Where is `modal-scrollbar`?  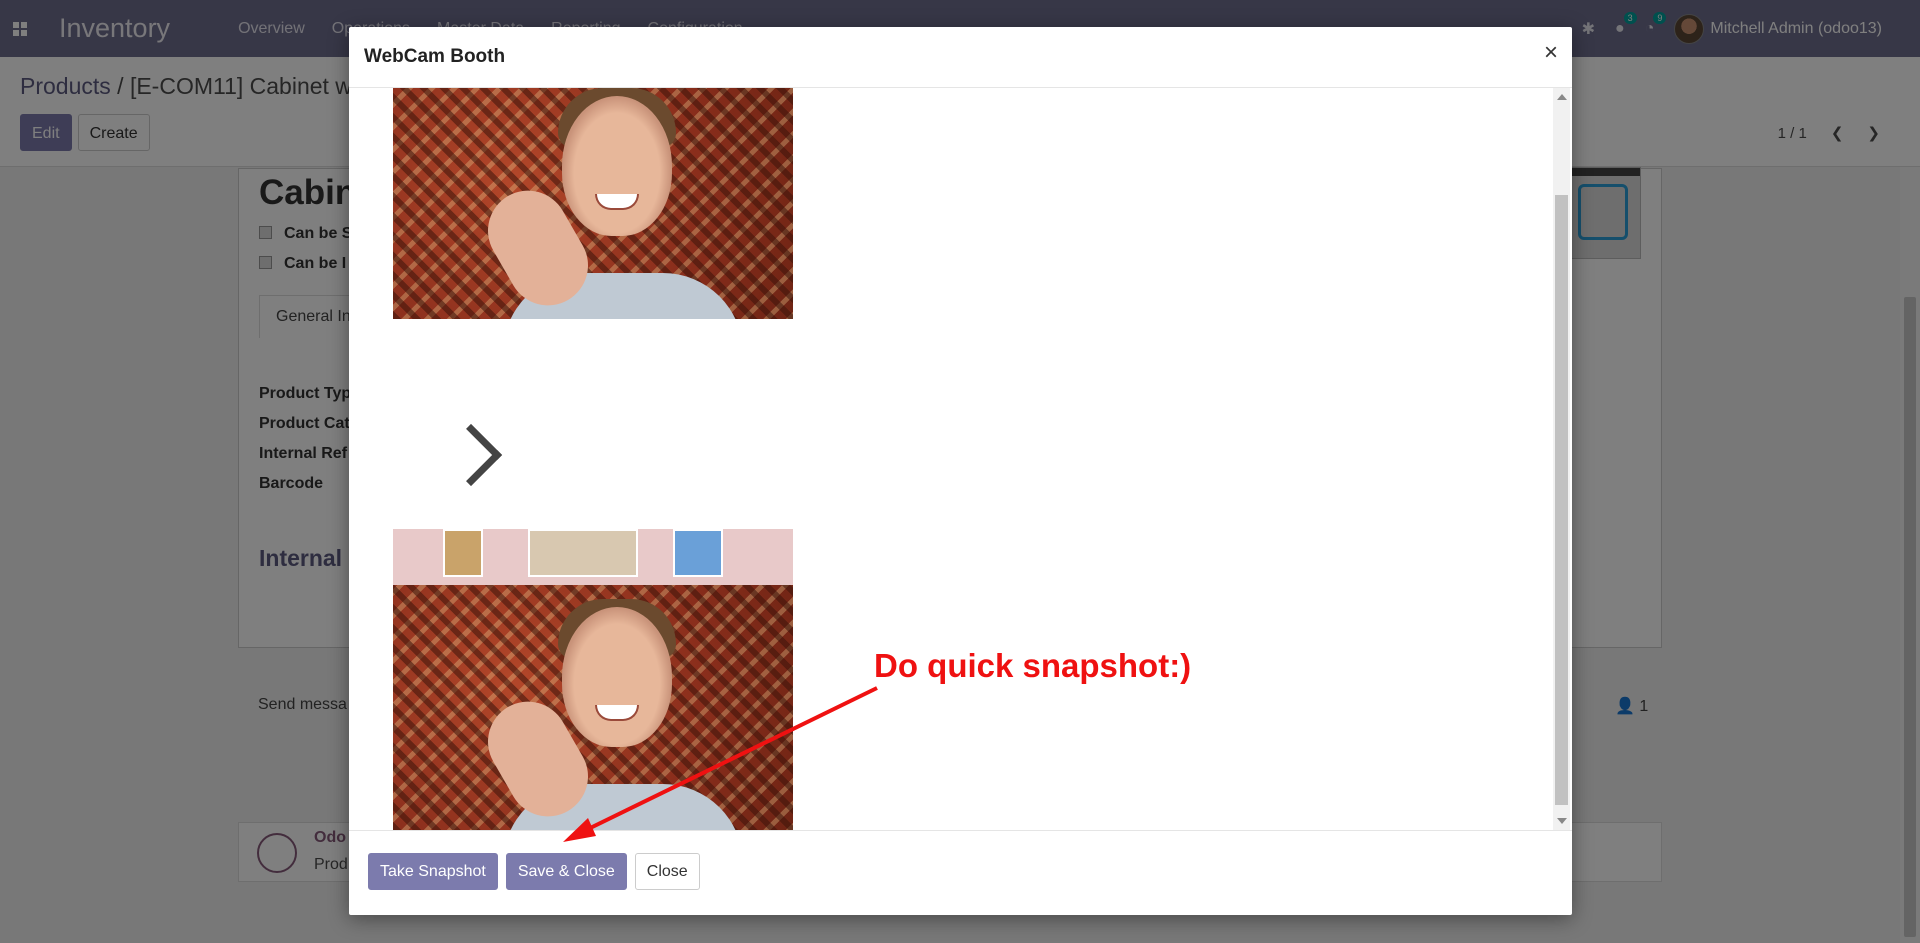 modal-scrollbar is located at coordinates (1561, 459).